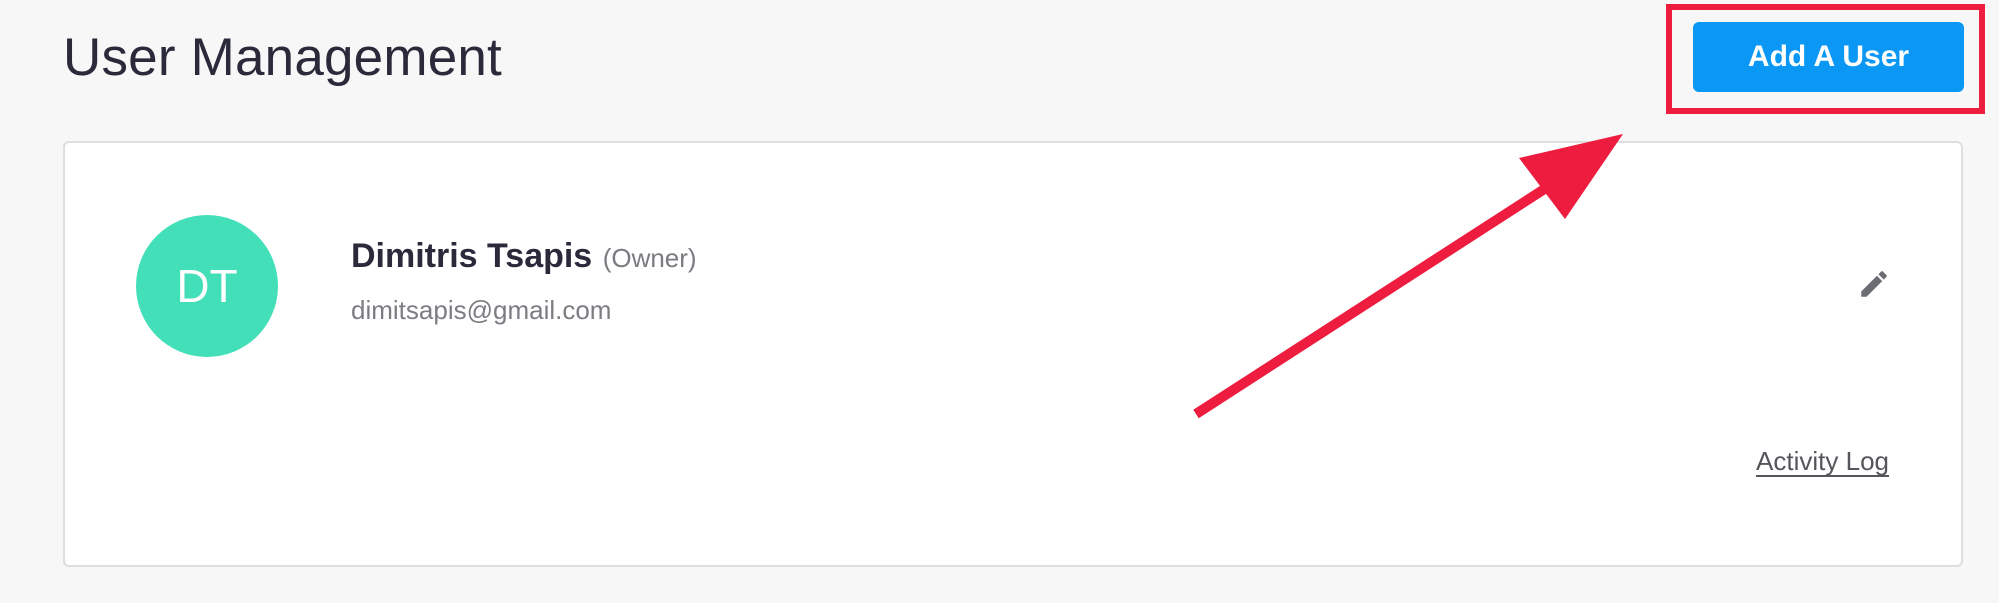 Image resolution: width=1999 pixels, height=603 pixels. What do you see at coordinates (472, 256) in the screenshot?
I see `user-name: Dimitris Tsapis` at bounding box center [472, 256].